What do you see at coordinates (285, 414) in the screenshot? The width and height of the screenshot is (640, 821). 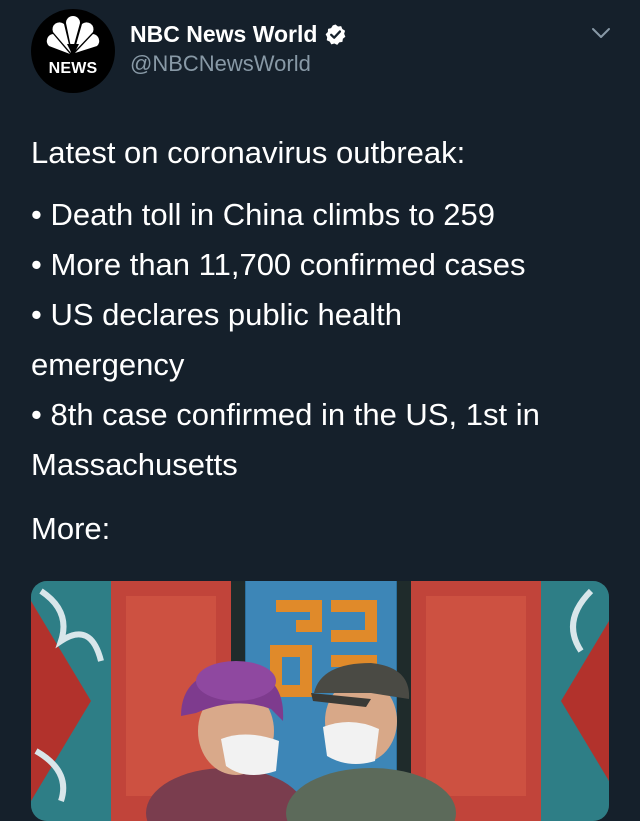 I see `tweet-bullet-line: • 8th case confirmed in the US, 1st in` at bounding box center [285, 414].